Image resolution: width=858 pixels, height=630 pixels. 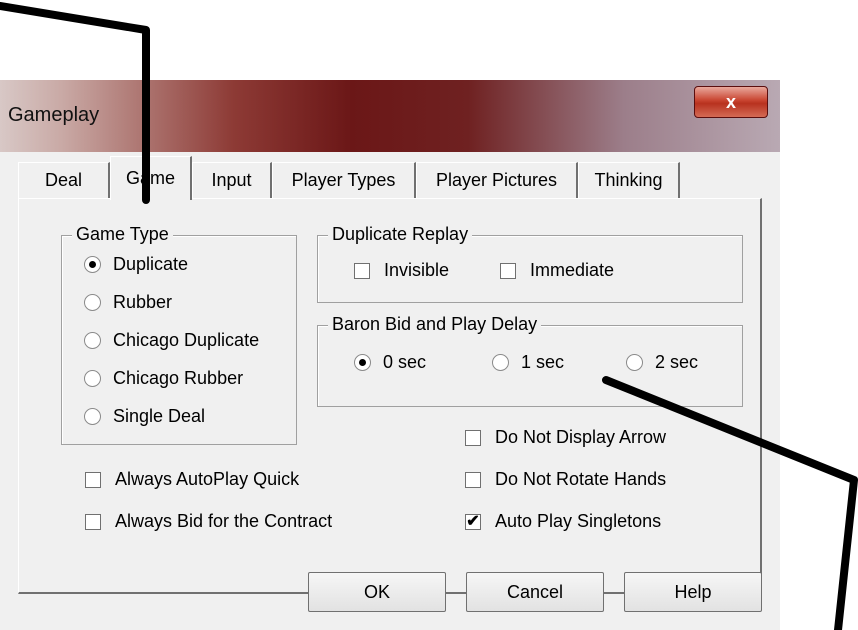 I want to click on radio-2-sec: 2 sec, so click(x=662, y=362).